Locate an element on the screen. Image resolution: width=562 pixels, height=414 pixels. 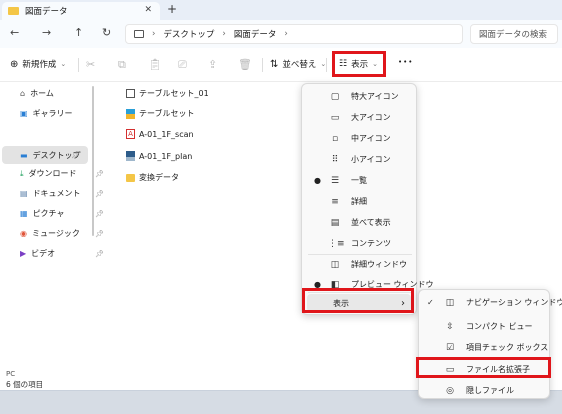
new-button-label: 新規作成 is located at coordinates (39, 65).